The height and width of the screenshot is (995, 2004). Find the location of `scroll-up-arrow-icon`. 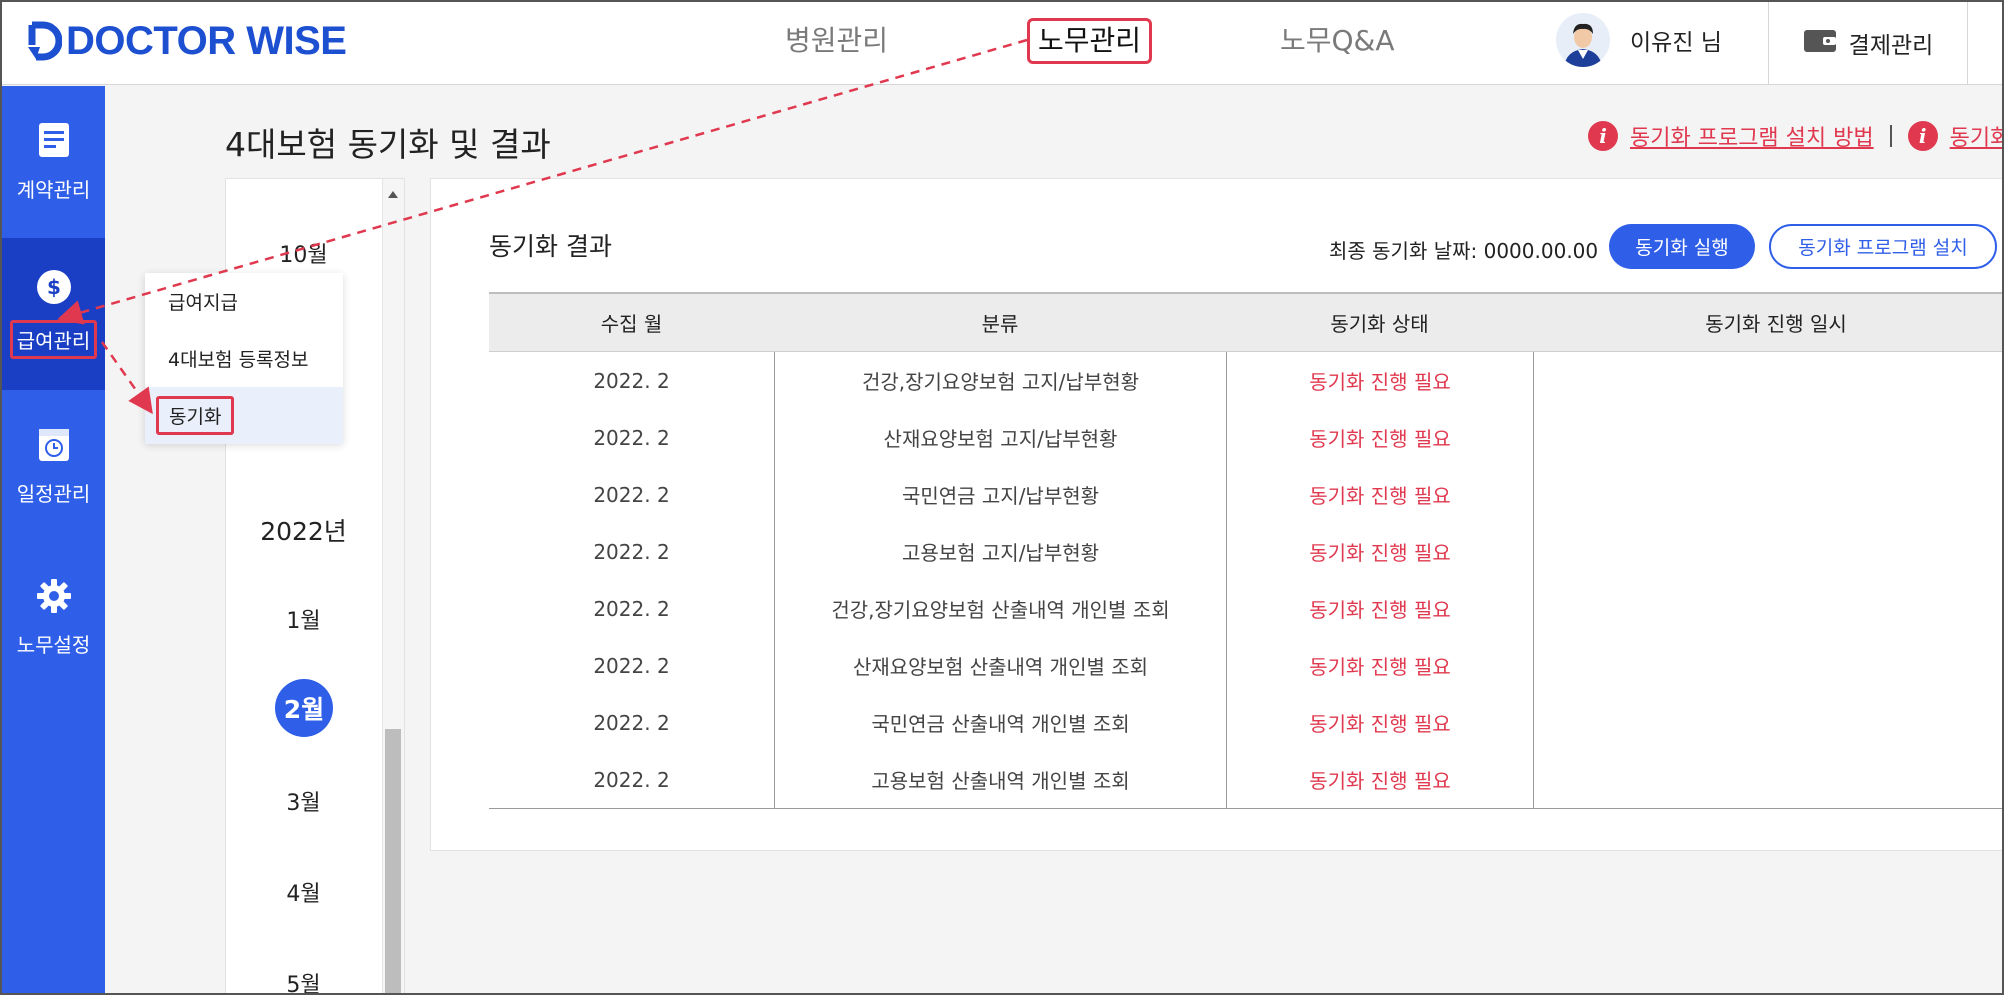

scroll-up-arrow-icon is located at coordinates (393, 194).